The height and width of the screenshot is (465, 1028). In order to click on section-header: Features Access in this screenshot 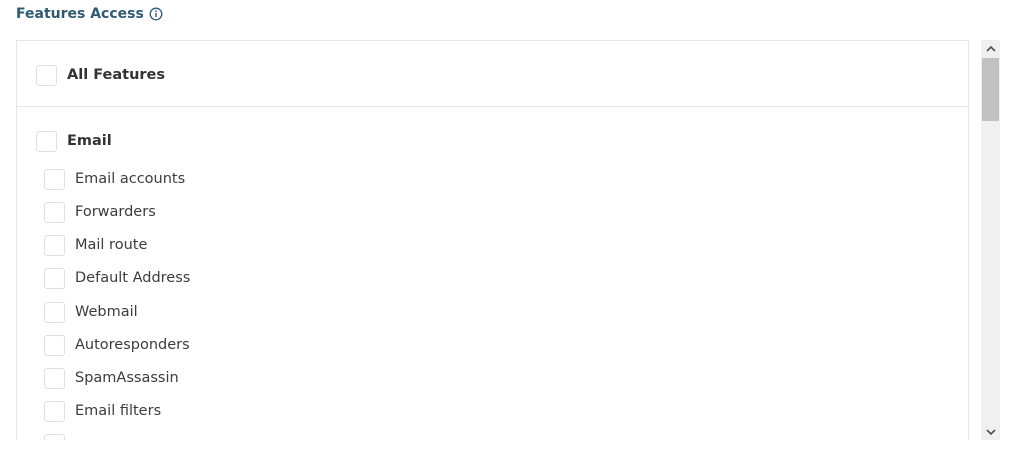, I will do `click(89, 14)`.